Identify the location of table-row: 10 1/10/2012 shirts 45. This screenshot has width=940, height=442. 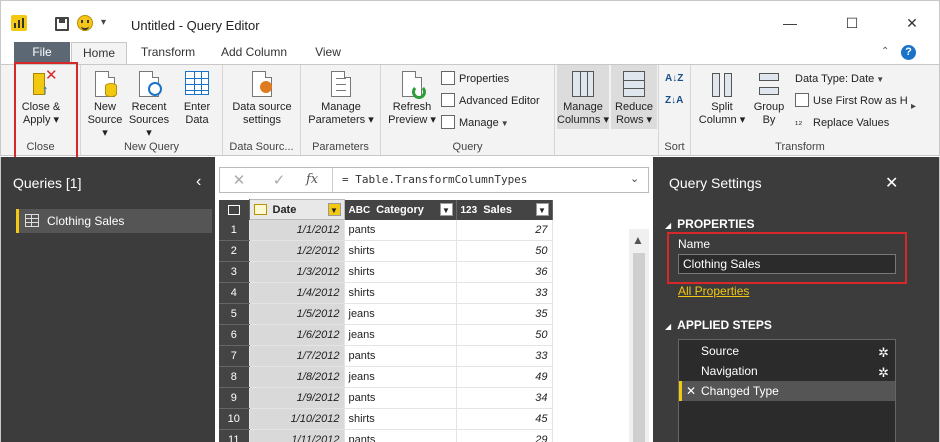
(386, 419).